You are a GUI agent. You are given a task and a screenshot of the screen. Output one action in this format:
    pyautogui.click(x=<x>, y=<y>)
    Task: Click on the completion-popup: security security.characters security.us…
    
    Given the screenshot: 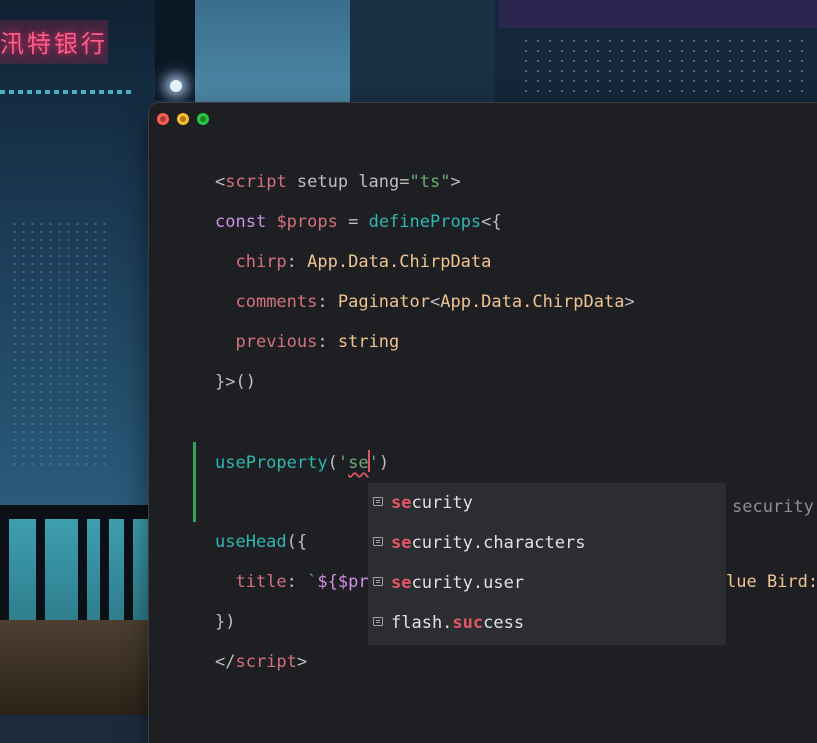 What is the action you would take?
    pyautogui.click(x=547, y=564)
    